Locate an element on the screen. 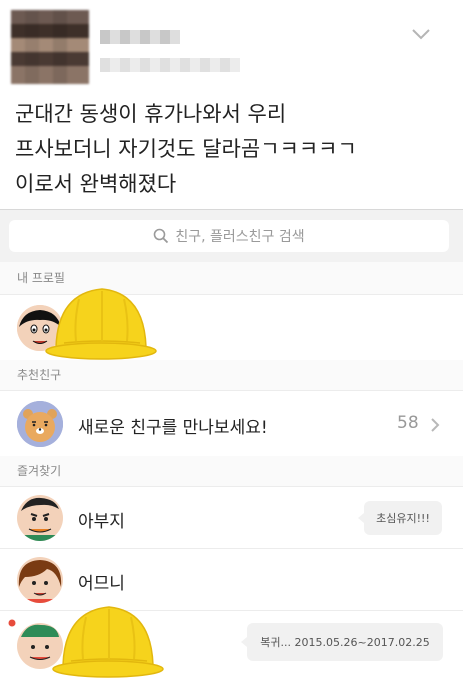 The height and width of the screenshot is (679, 463). favorite-row: 복귀... 2015.05.26~2017.02.25 is located at coordinates (231, 642).